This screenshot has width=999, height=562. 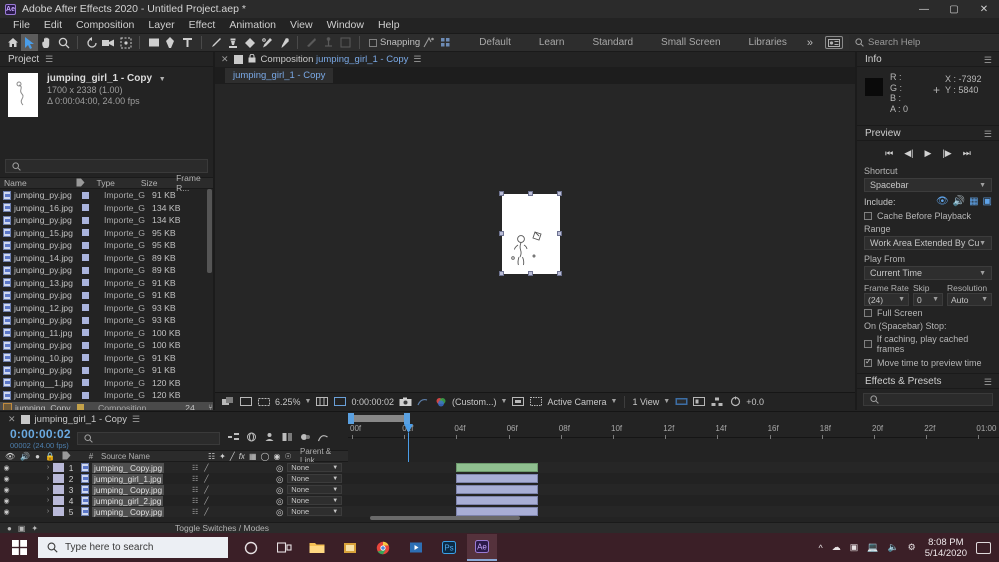 What do you see at coordinates (63, 42) in the screenshot?
I see `zoom-tool-icon` at bounding box center [63, 42].